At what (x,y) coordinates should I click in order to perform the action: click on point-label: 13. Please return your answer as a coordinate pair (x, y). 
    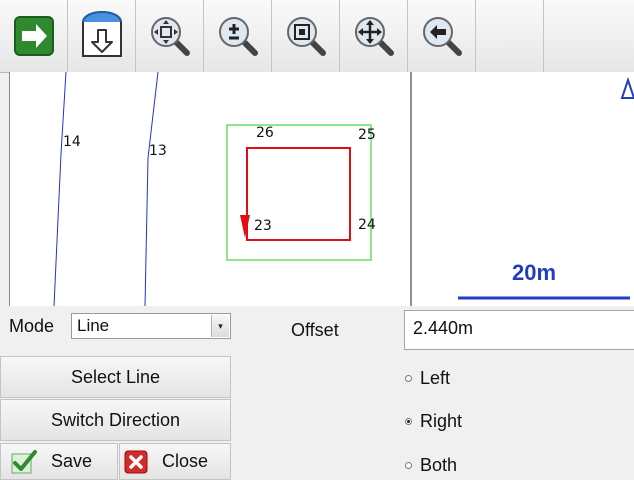
    Looking at the image, I should click on (158, 151).